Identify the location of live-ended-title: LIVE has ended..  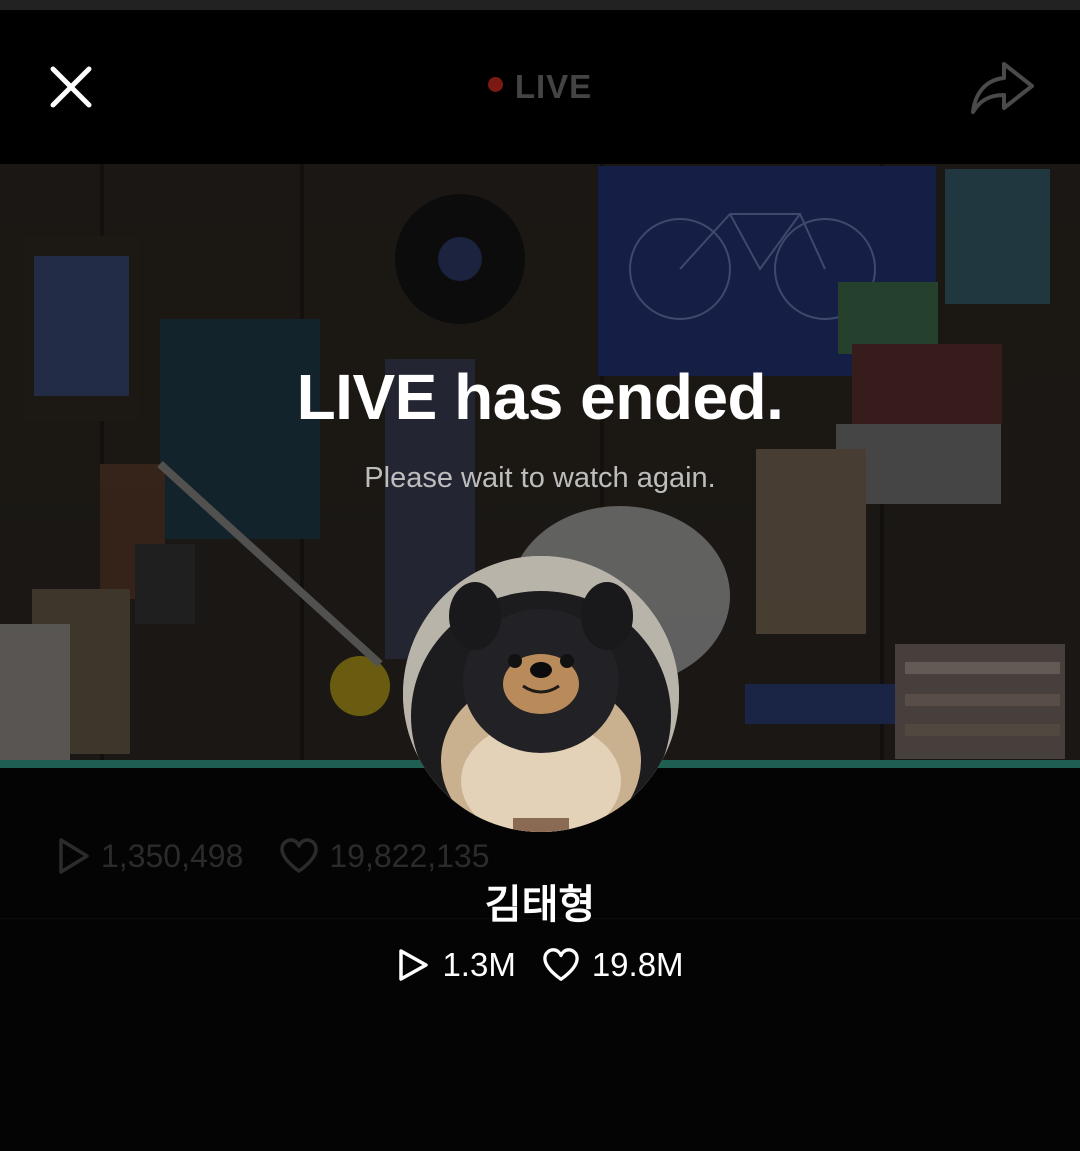
(540, 397).